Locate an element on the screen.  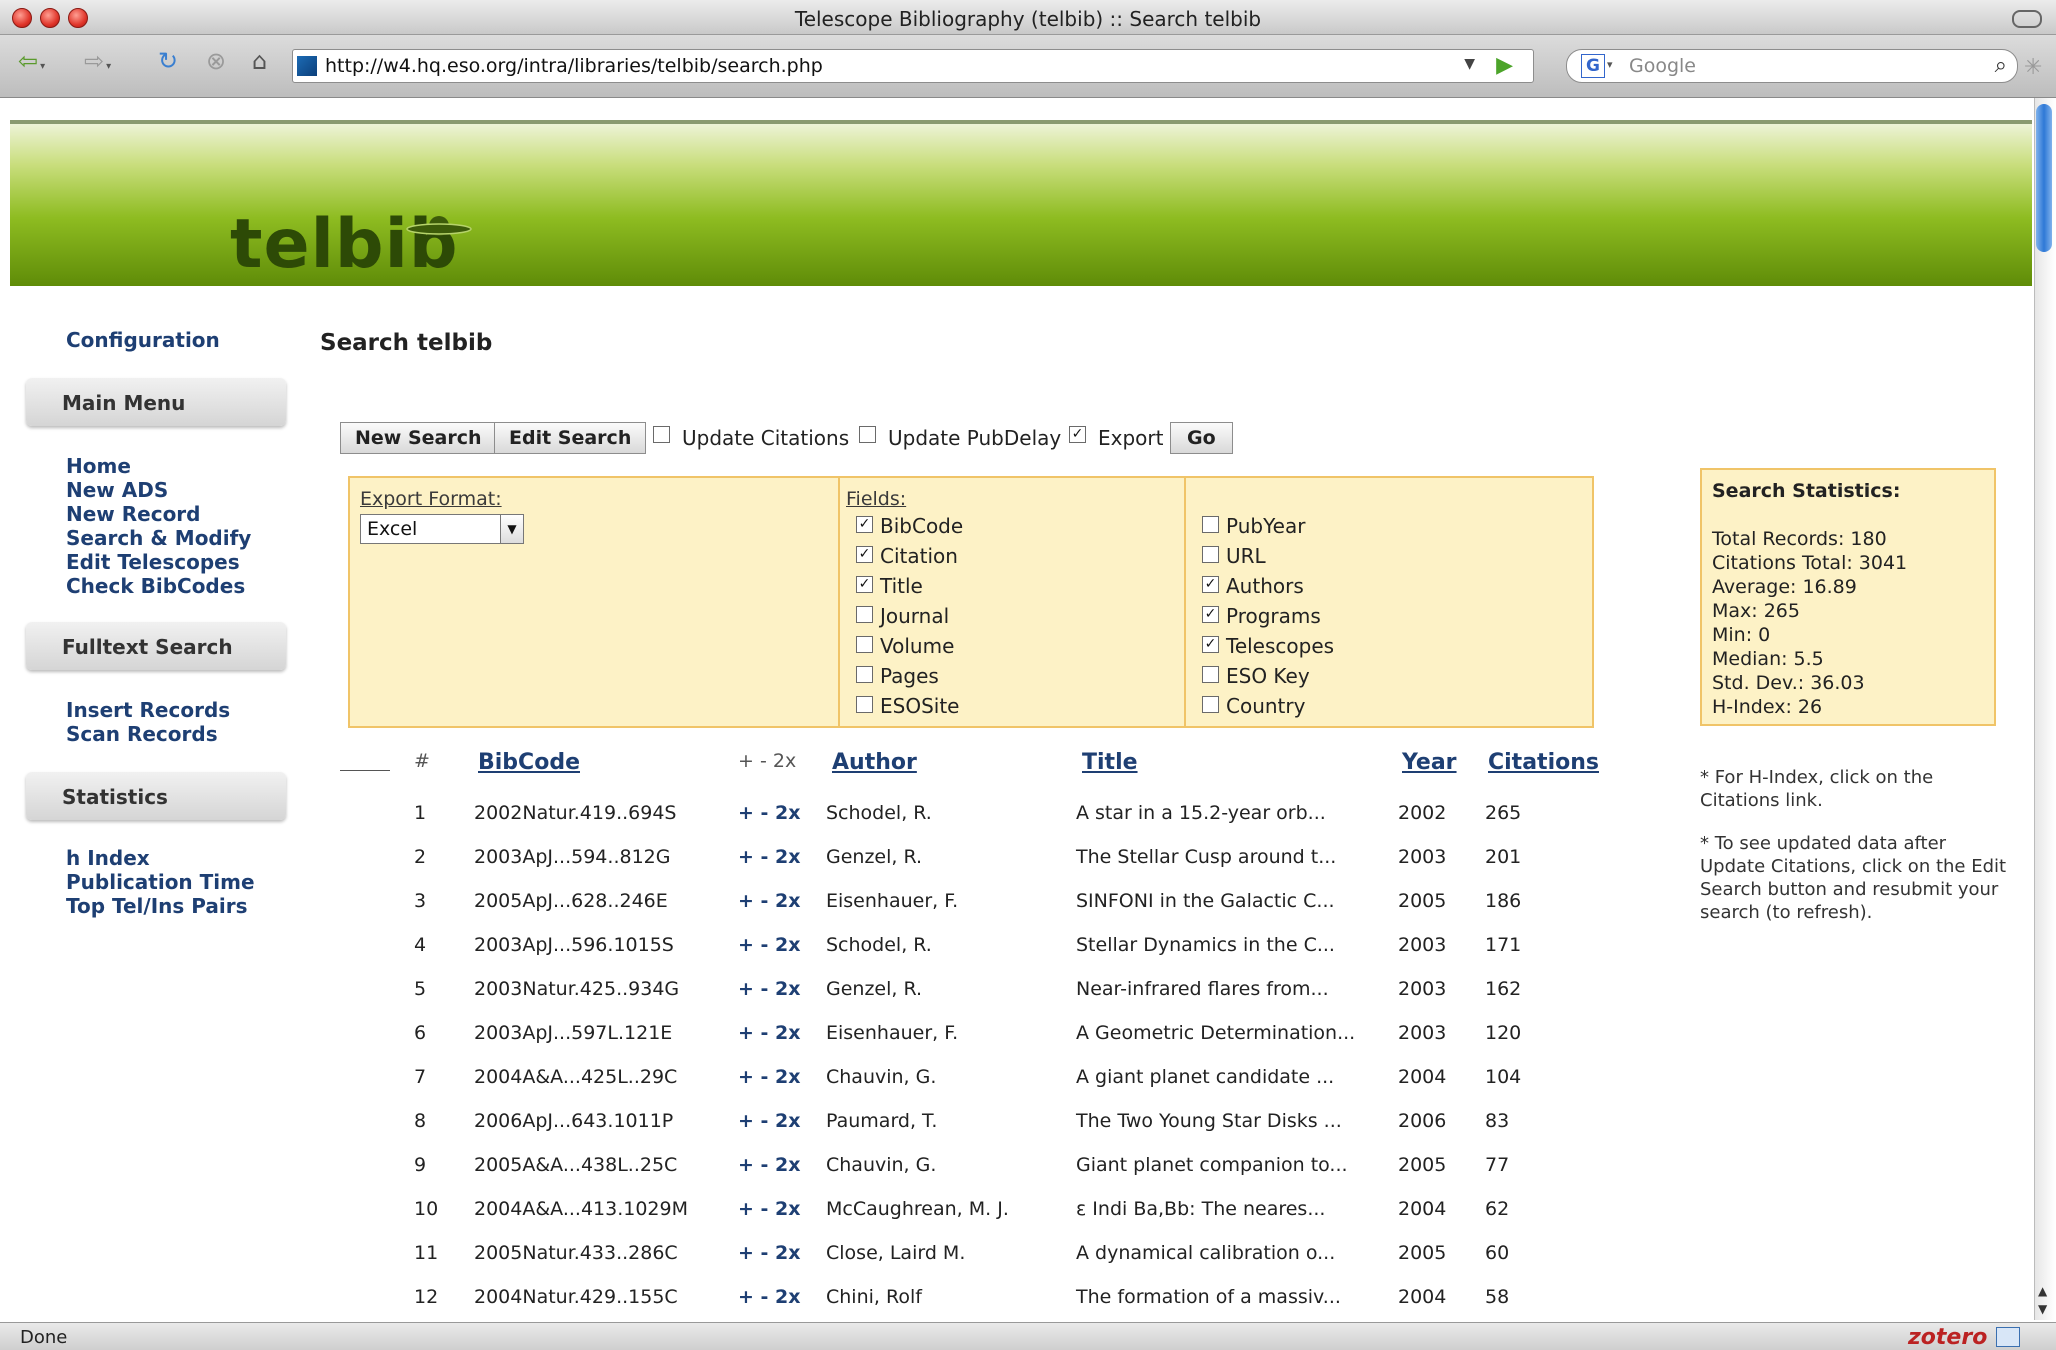
home-icon: ⌂ is located at coordinates (259, 61).